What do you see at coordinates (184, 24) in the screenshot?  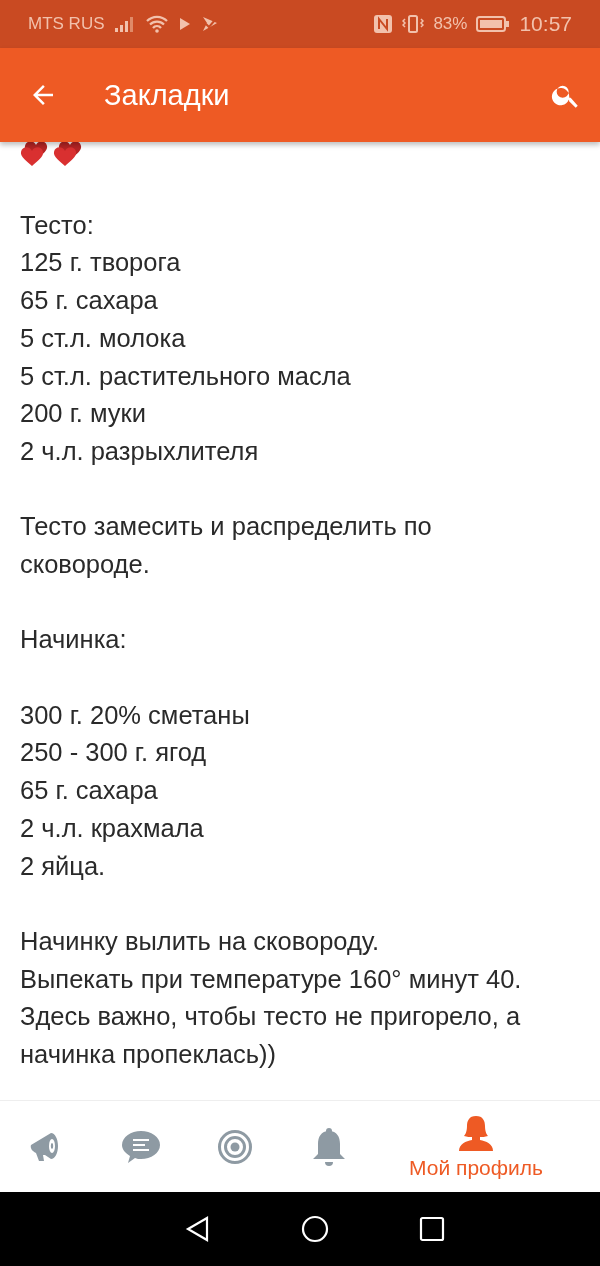 I see `play-icon` at bounding box center [184, 24].